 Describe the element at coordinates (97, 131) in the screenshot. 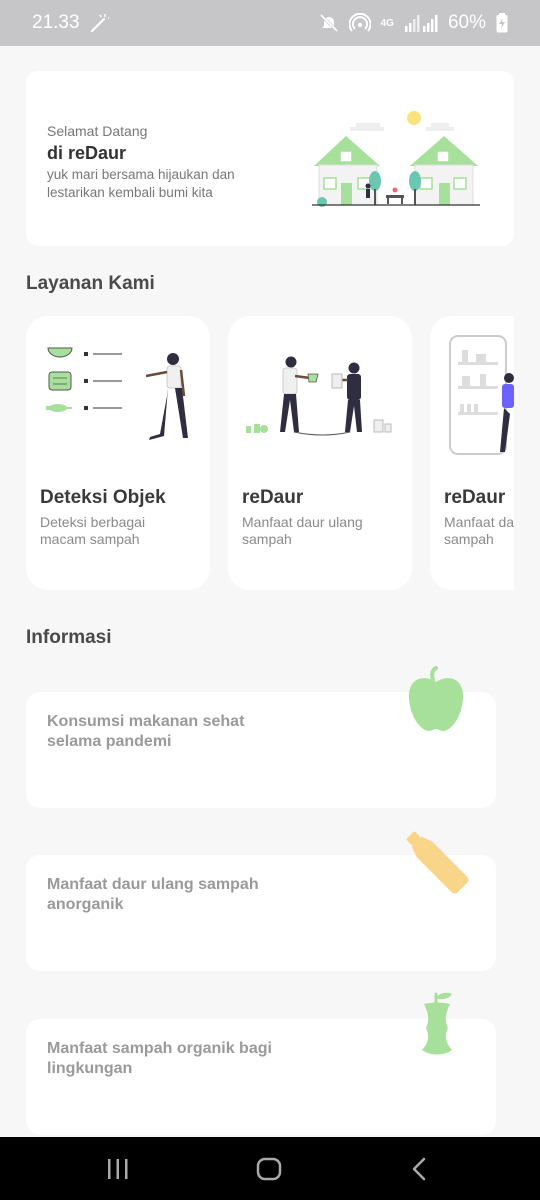

I see `welcome-greeting: Selamat Datang` at that location.